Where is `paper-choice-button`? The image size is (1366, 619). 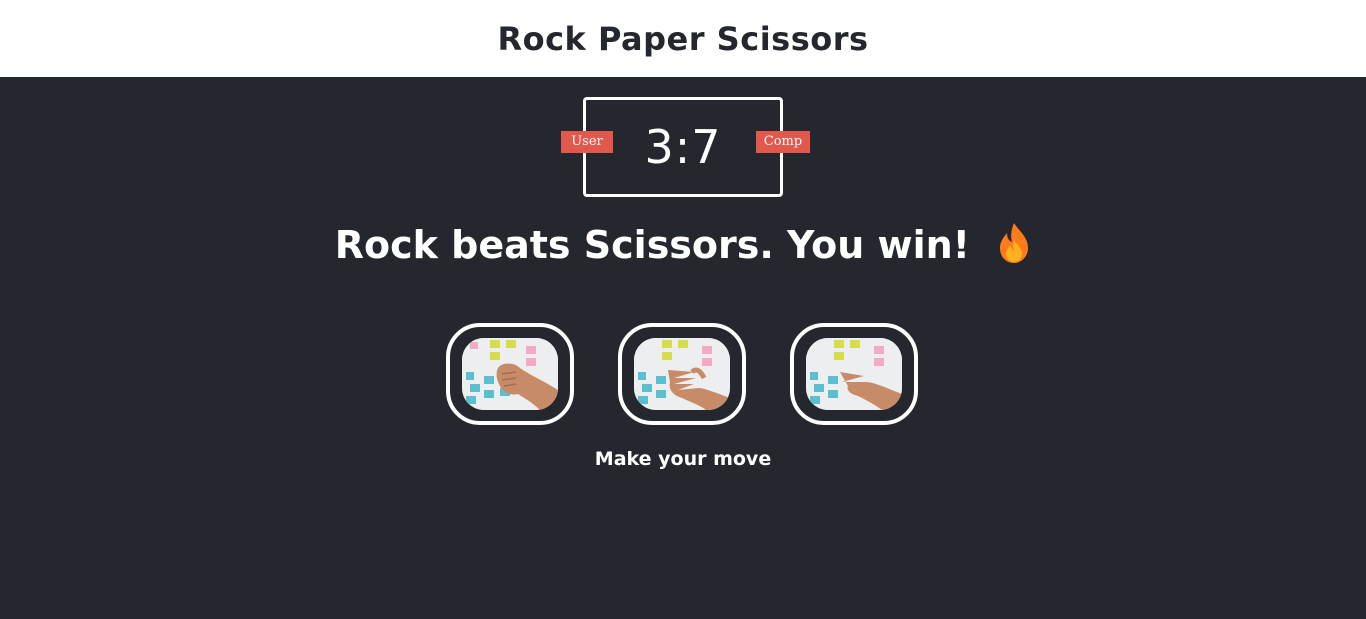
paper-choice-button is located at coordinates (682, 374).